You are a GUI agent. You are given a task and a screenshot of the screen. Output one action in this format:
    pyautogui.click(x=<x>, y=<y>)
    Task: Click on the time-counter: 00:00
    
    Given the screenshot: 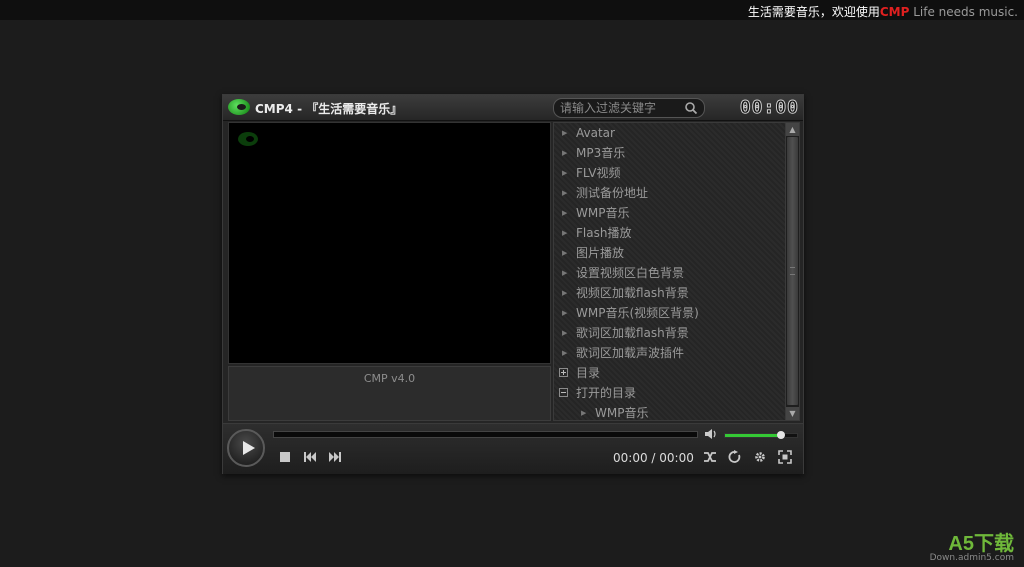 What is the action you would take?
    pyautogui.click(x=769, y=108)
    